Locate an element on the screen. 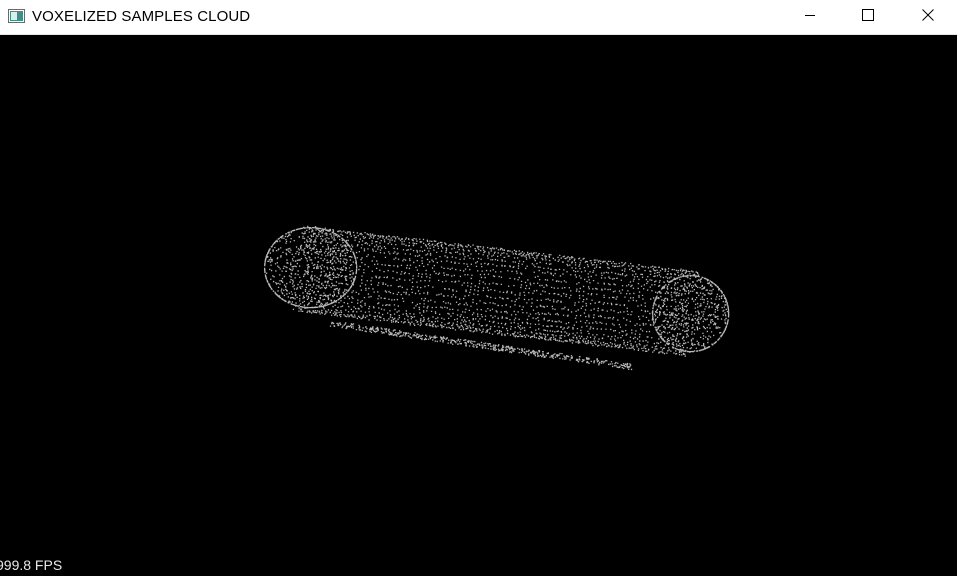  title-bar: VOXELIZED SAMPLES CLOUD is located at coordinates (478, 17).